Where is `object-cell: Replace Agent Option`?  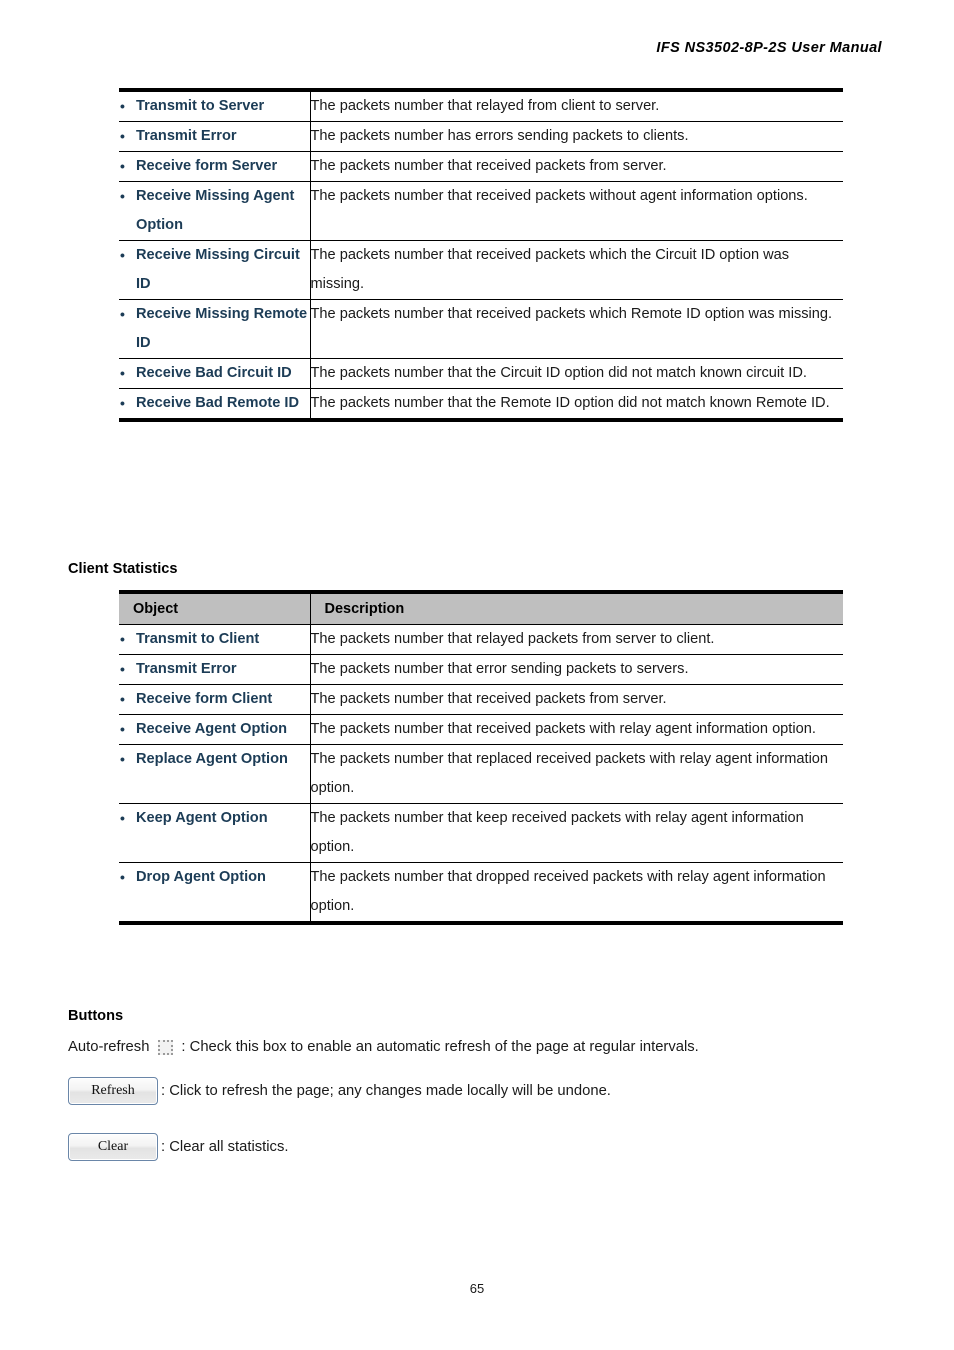
object-cell: Replace Agent Option is located at coordinates (215, 774).